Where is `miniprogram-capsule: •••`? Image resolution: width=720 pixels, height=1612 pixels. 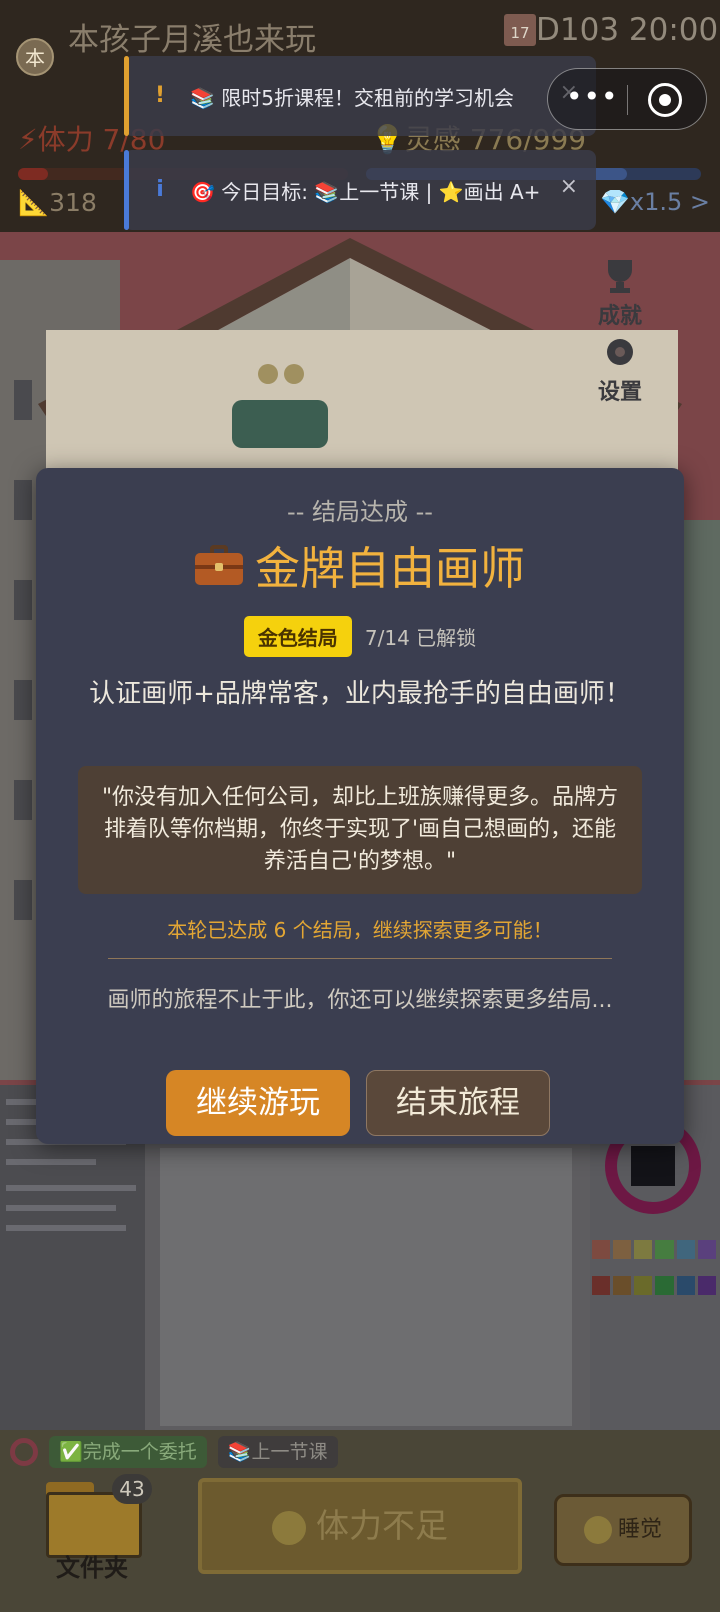 miniprogram-capsule: ••• is located at coordinates (627, 99).